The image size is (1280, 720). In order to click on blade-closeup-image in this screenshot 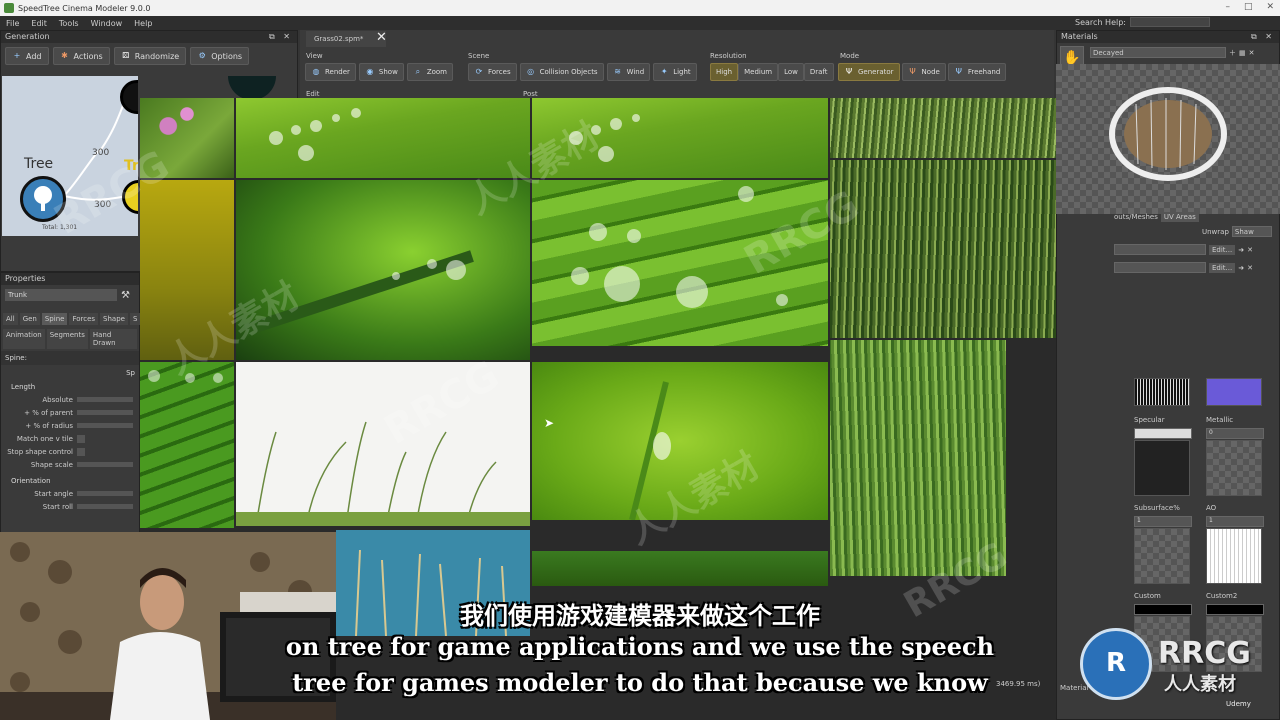, I will do `click(187, 445)`.